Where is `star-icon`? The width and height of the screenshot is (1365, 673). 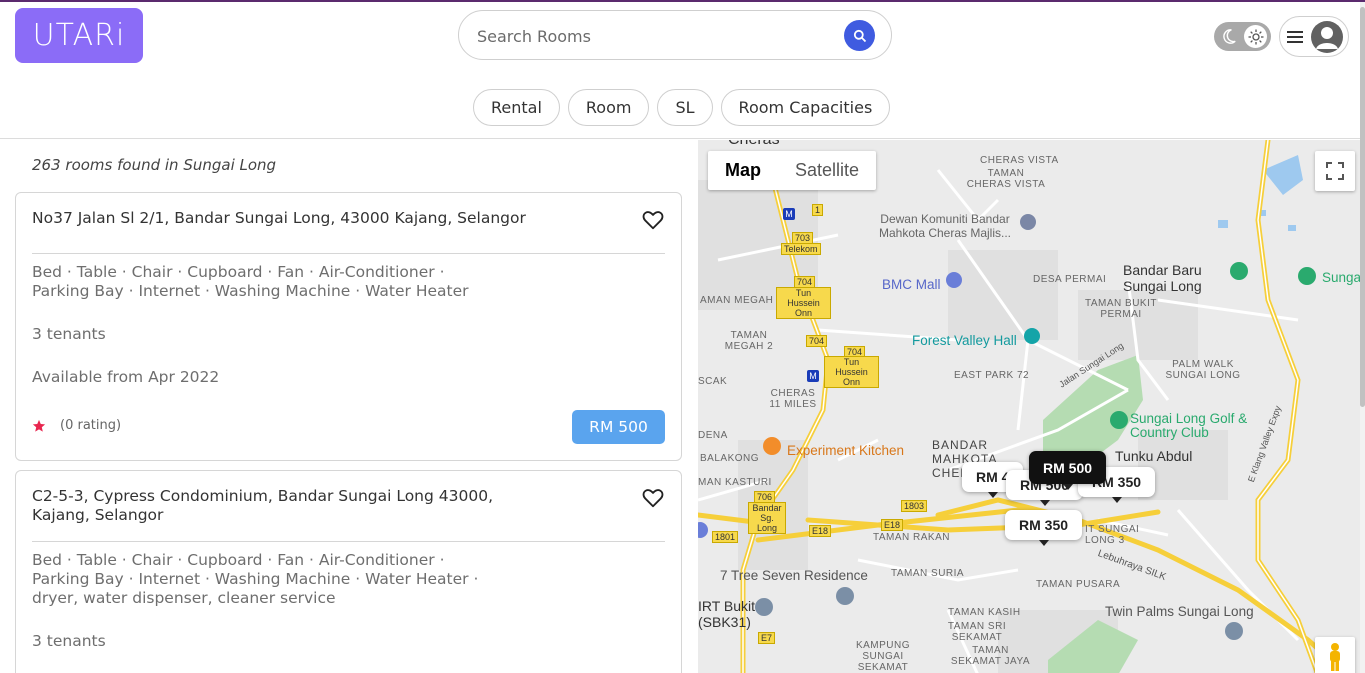
star-icon is located at coordinates (39, 425).